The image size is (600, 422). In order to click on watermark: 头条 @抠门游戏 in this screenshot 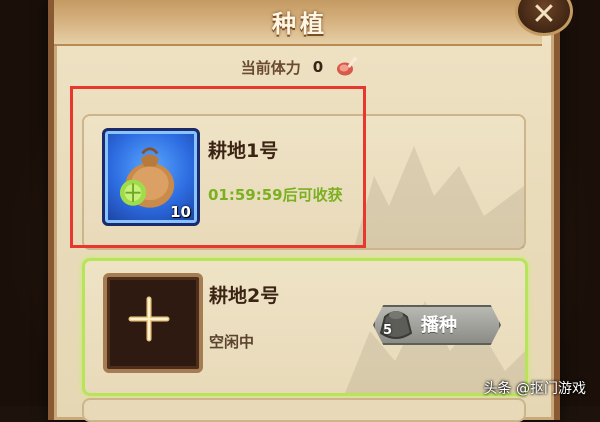, I will do `click(534, 389)`.